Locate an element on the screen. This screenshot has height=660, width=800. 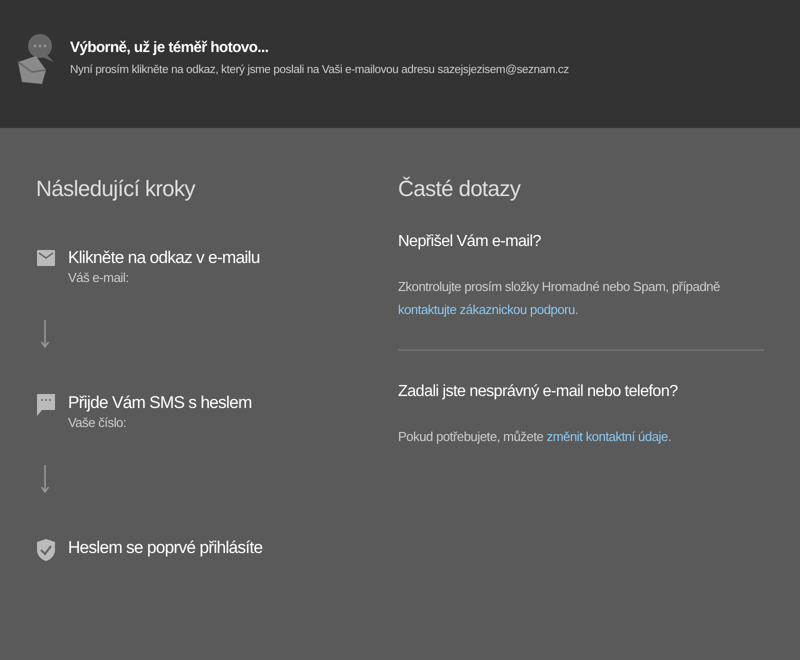
faq-answer: Pokud potřebujete, můžete změnit kontaktní údaje. is located at coordinates (535, 437).